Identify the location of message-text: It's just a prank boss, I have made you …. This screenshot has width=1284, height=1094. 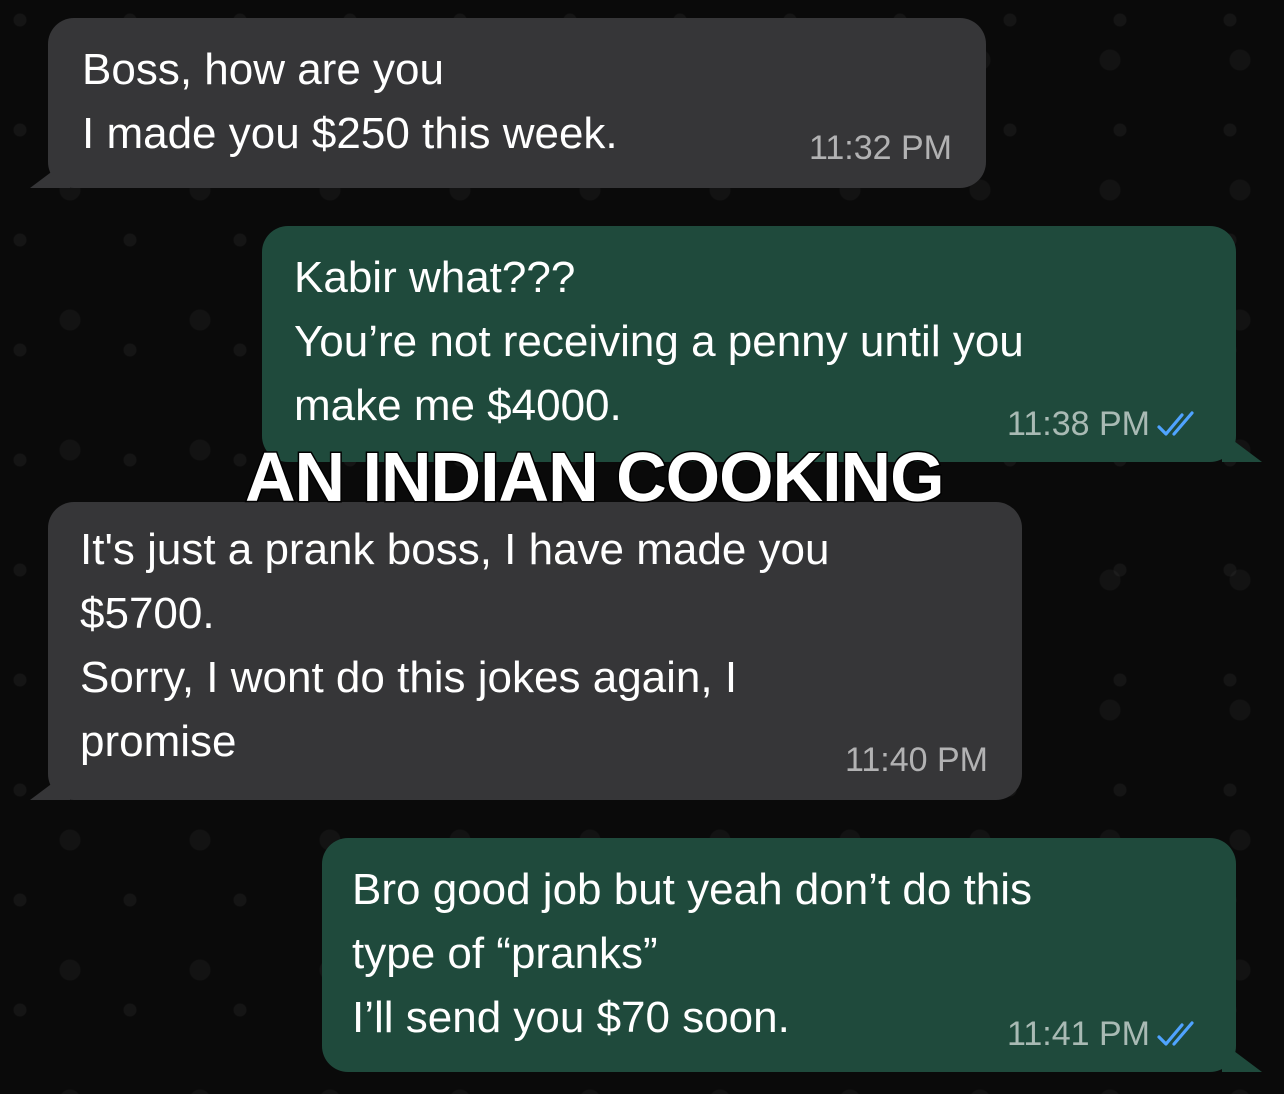
(455, 645).